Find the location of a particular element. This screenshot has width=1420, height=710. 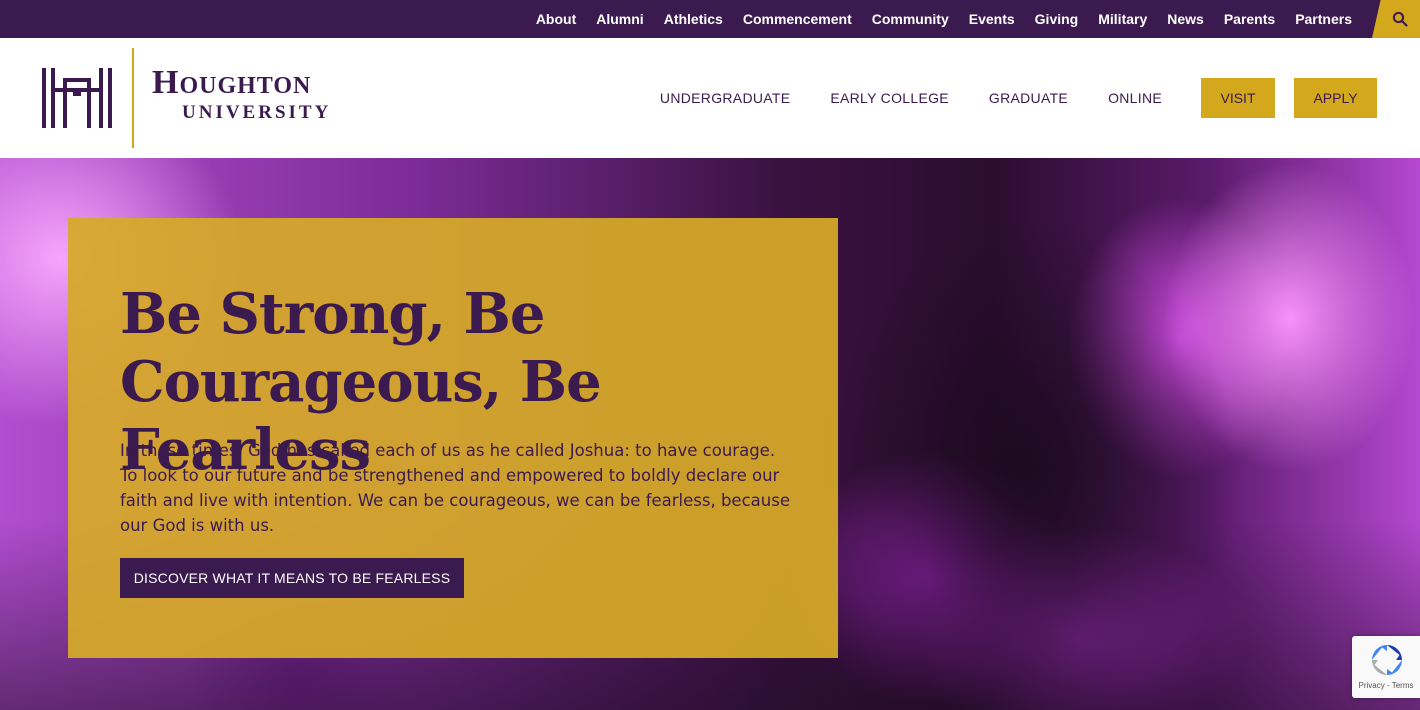

visit-button: VISIT is located at coordinates (1238, 98).